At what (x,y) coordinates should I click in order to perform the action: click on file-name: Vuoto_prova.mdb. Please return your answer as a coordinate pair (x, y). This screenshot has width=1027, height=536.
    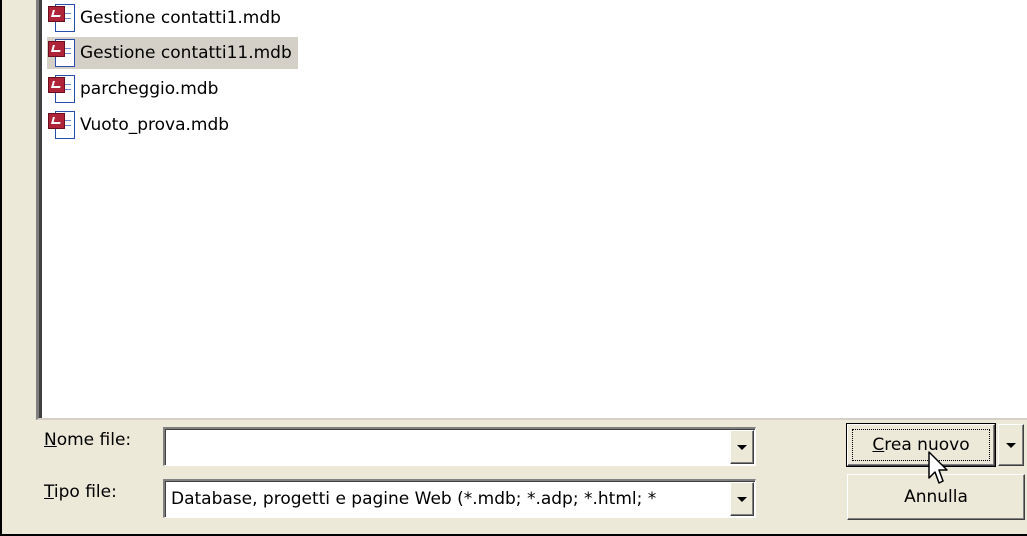
    Looking at the image, I should click on (155, 125).